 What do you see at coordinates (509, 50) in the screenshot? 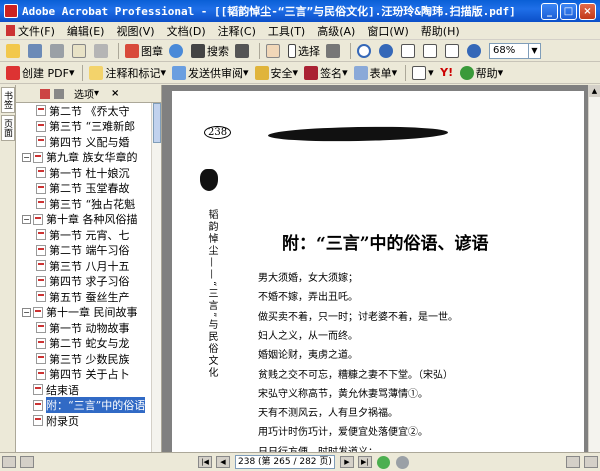
I see `zoom-level-field: 68%` at bounding box center [509, 50].